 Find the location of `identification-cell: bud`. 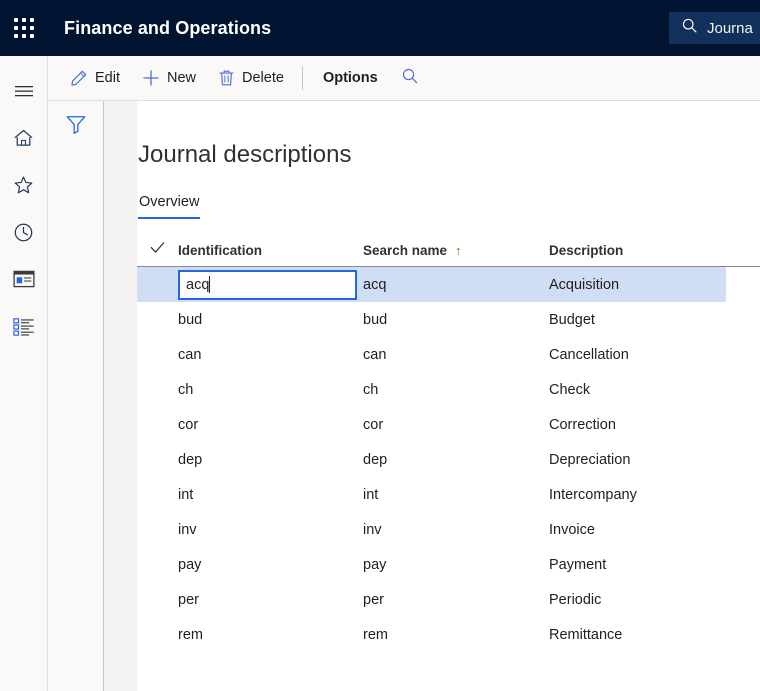

identification-cell: bud is located at coordinates (270, 320).